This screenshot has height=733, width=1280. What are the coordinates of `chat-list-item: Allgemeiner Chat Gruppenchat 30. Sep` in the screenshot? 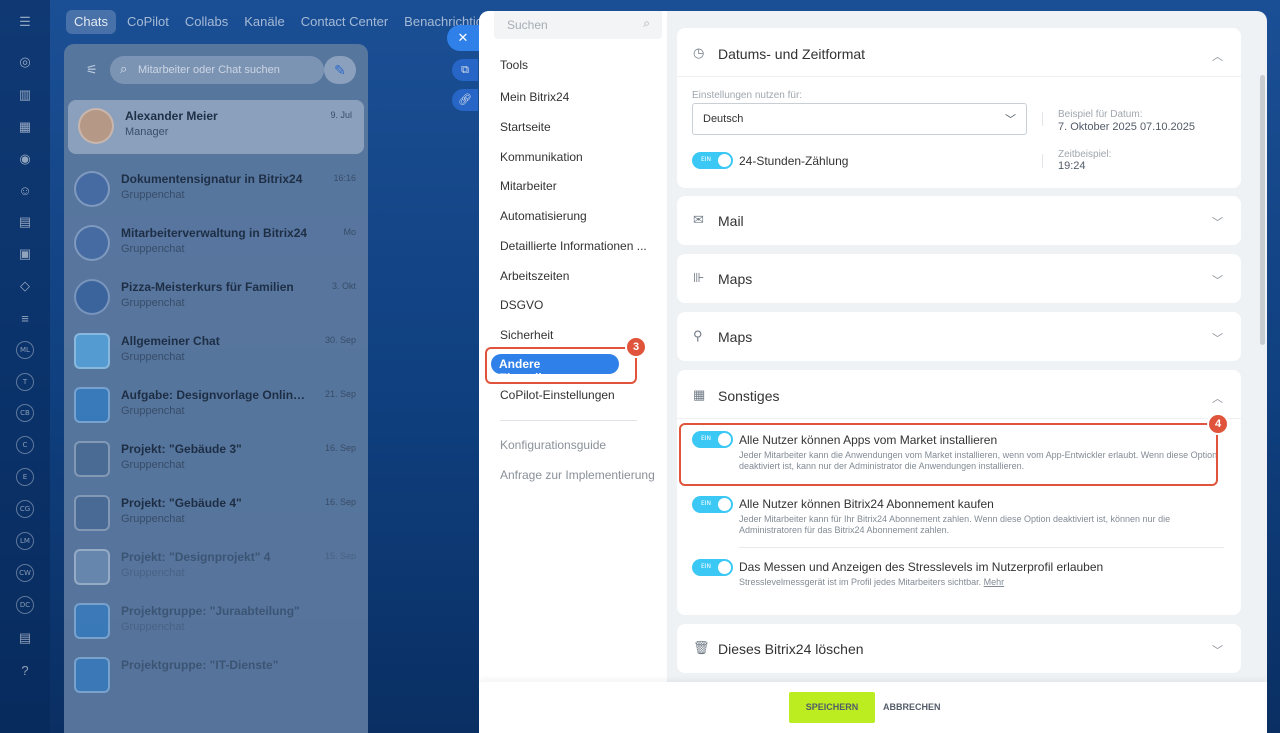 It's located at (216, 352).